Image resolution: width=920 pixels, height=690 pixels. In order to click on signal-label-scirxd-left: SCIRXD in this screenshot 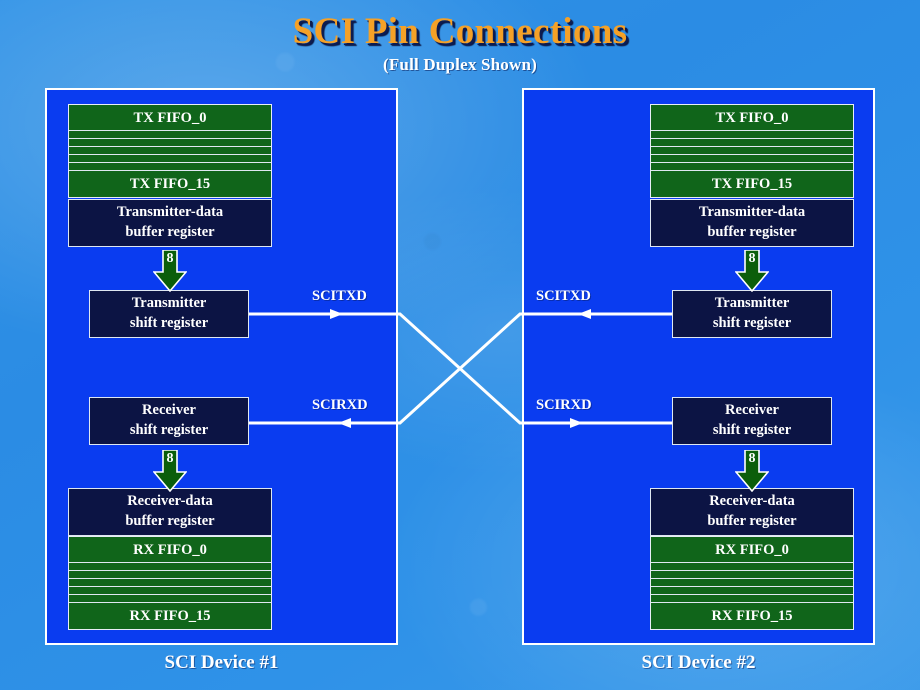, I will do `click(340, 405)`.